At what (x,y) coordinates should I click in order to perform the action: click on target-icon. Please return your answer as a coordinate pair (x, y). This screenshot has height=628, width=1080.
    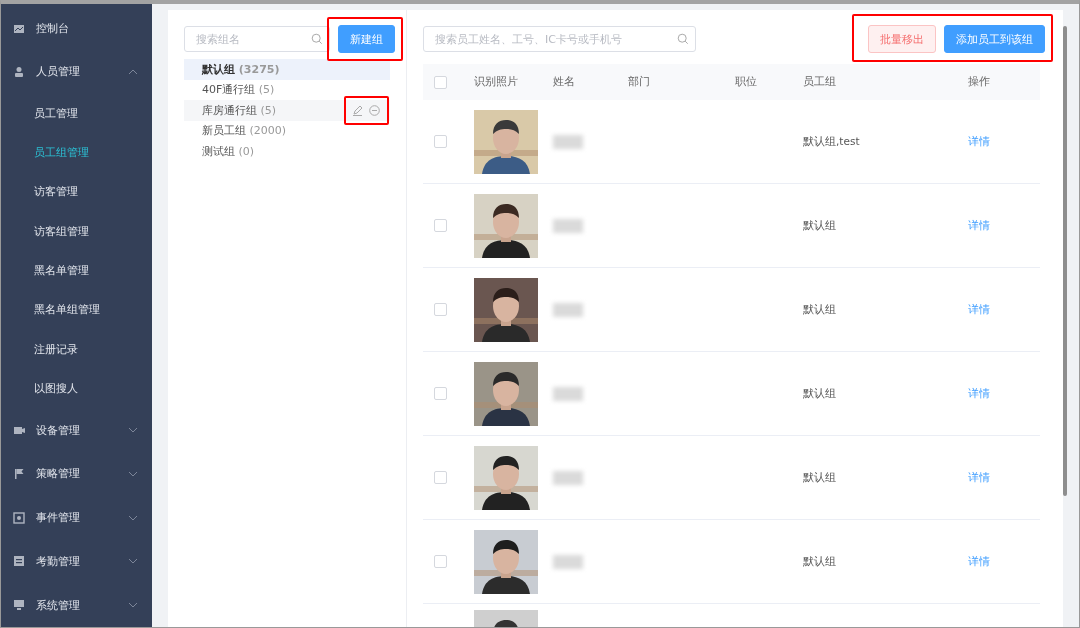
    Looking at the image, I should click on (19, 517).